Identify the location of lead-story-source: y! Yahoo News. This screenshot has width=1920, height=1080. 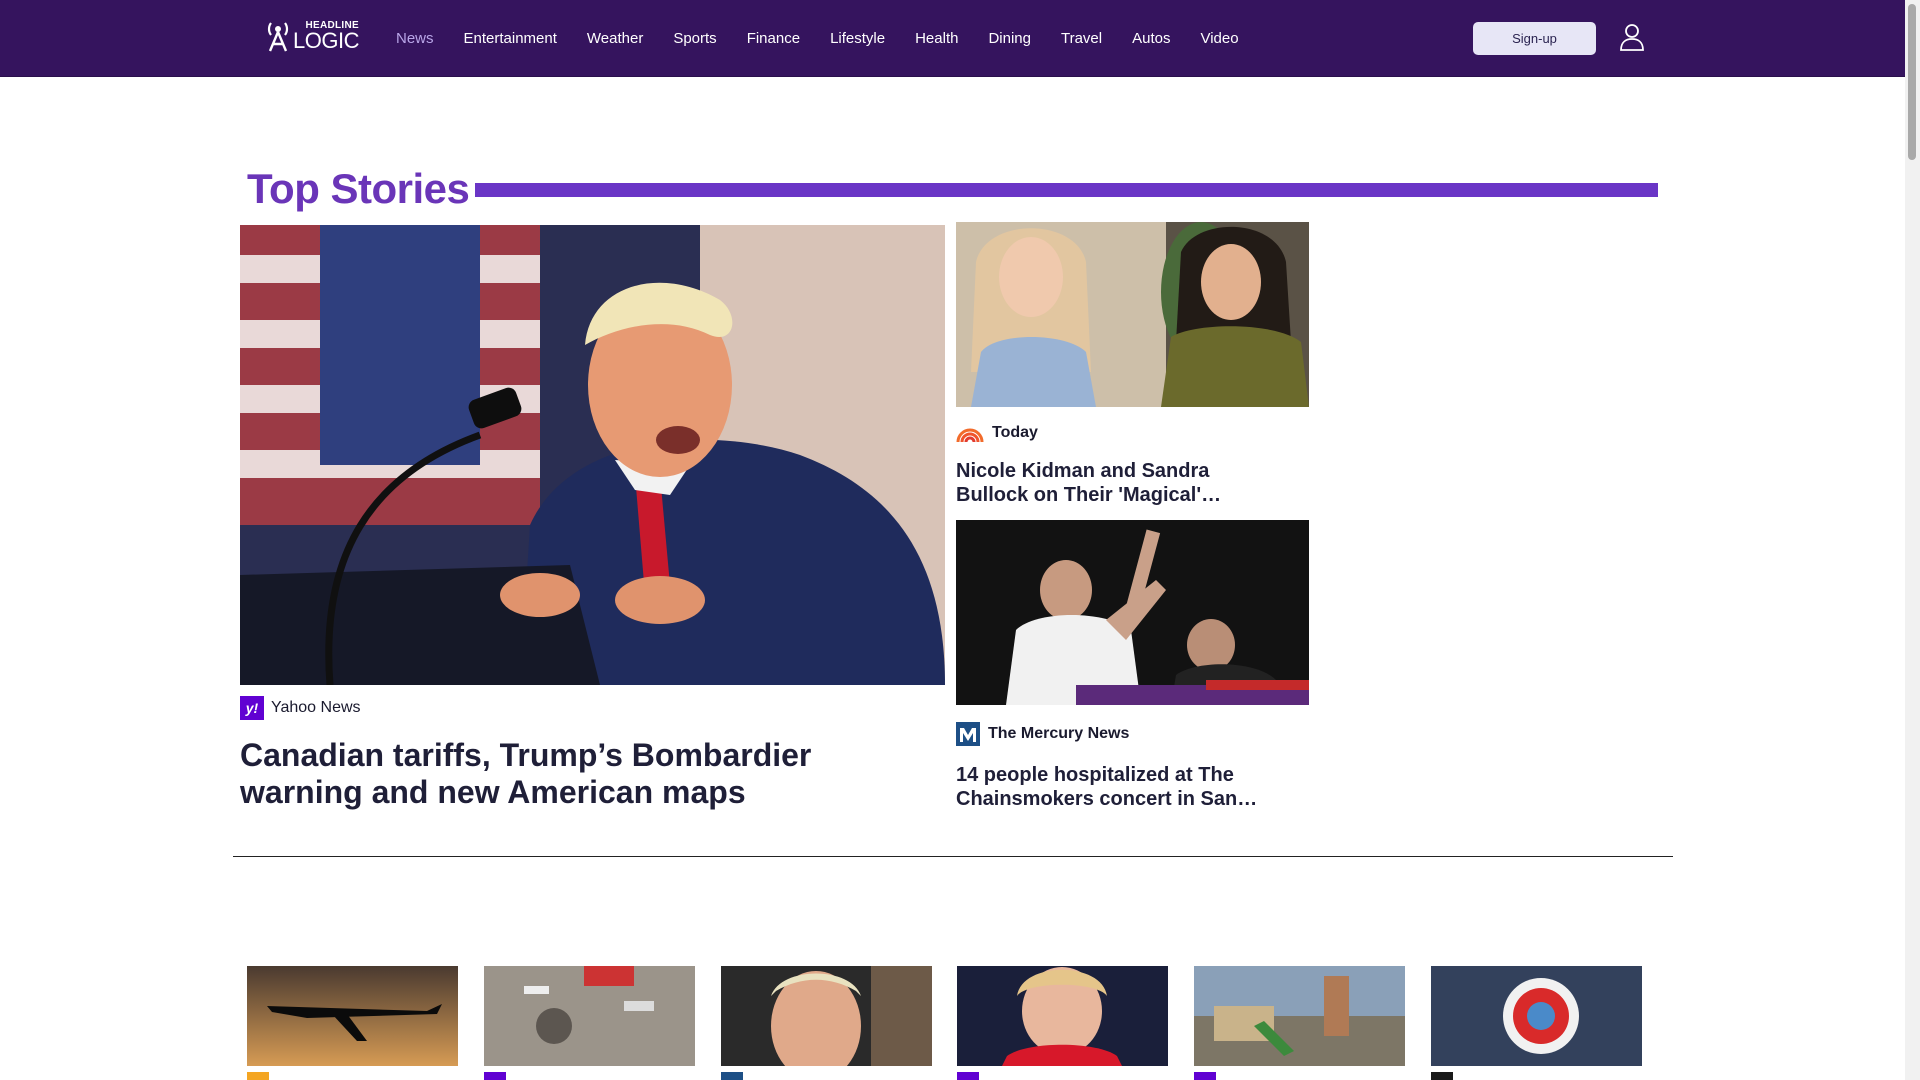
(300, 708).